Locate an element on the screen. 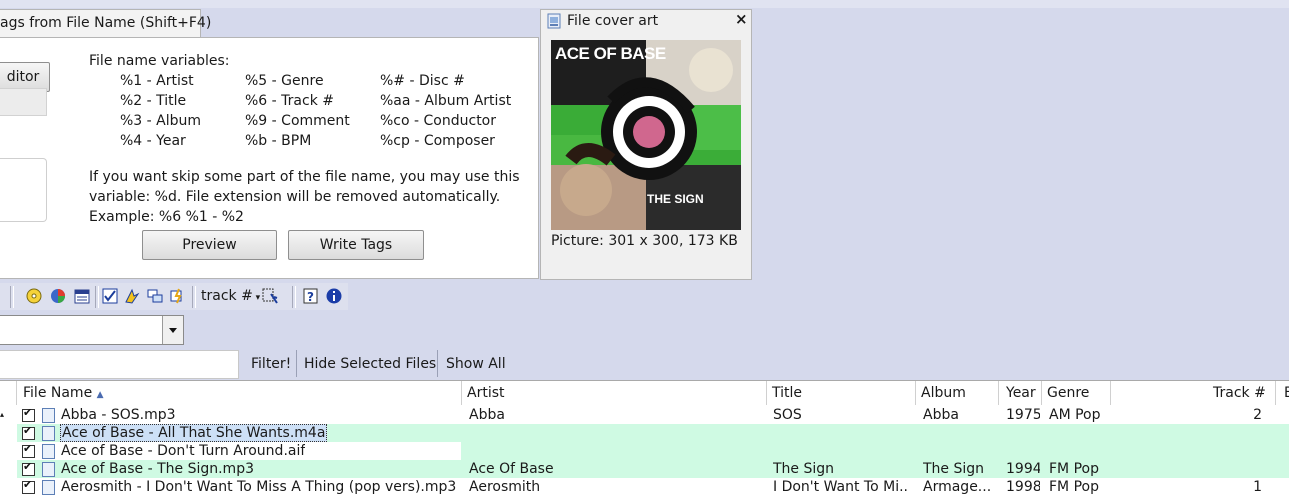 The image size is (1289, 498). album-cover-image: ACE OF BASE THE SIGN is located at coordinates (646, 135).